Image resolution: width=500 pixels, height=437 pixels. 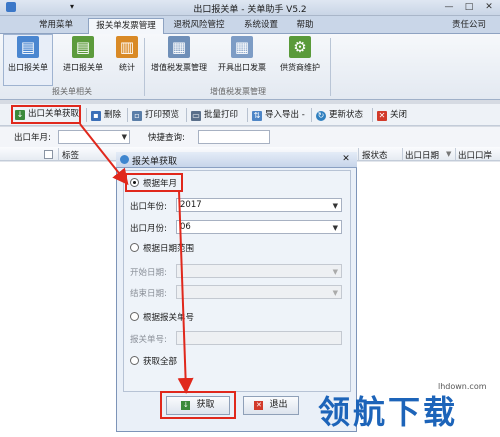 What do you see at coordinates (388, 412) in the screenshot?
I see `watermark-brand: 领航下载` at bounding box center [388, 412].